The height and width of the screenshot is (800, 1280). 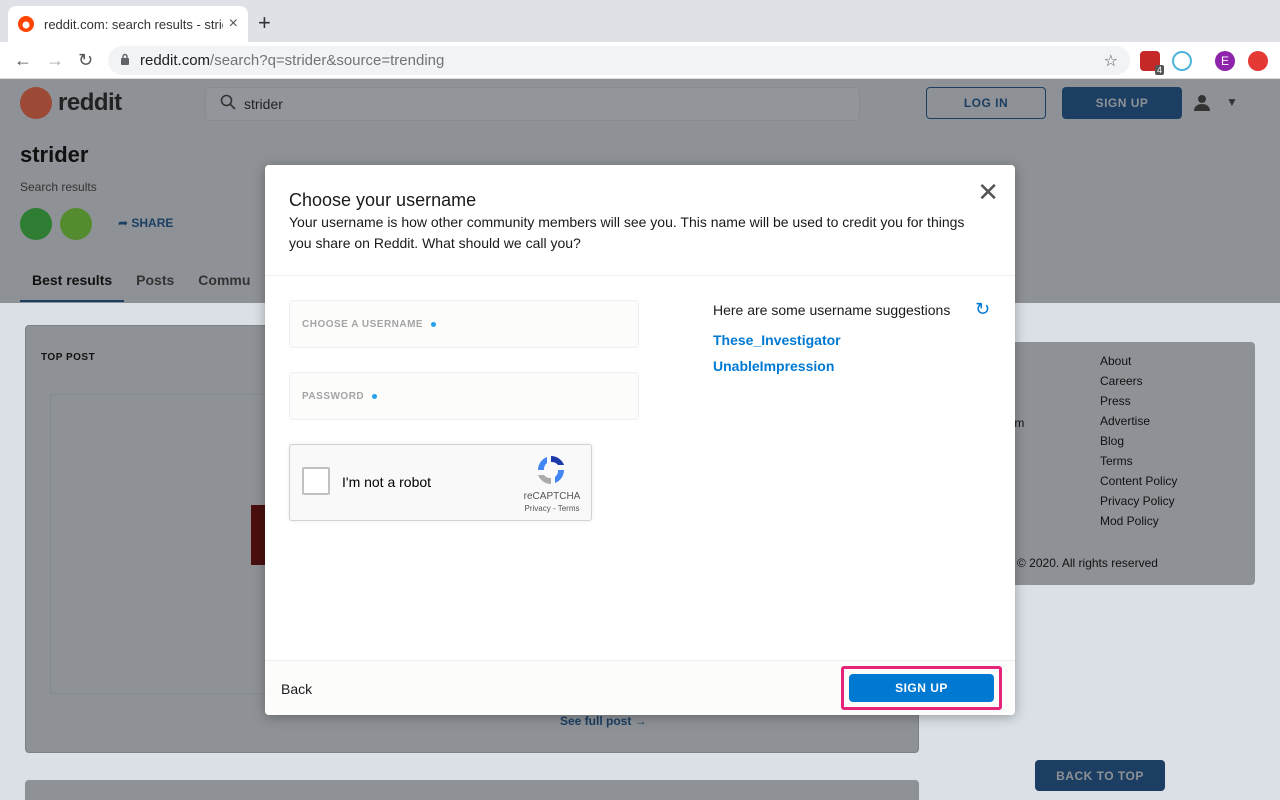 I want to click on reddit-header: reddit strider LOG IN SIGN UP ▼, so click(x=640, y=103).